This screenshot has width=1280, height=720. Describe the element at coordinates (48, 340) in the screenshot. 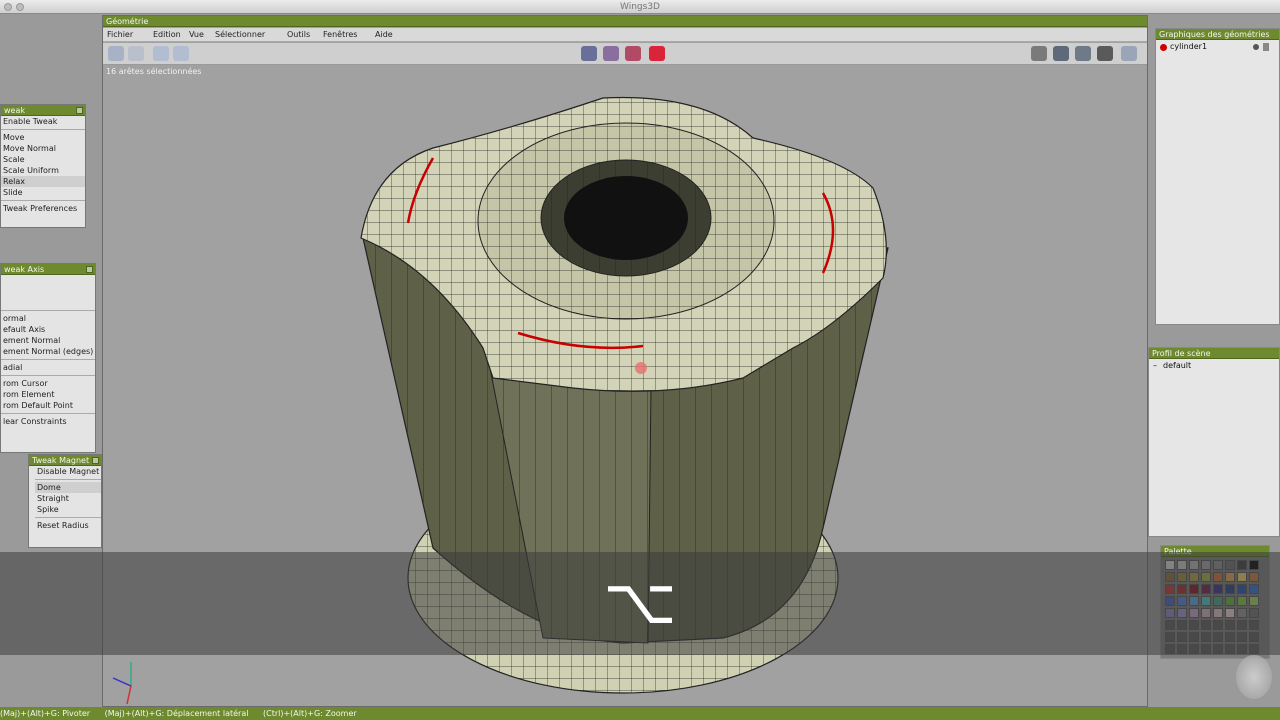

I see `axis-element-normal-item: ement Normal` at that location.